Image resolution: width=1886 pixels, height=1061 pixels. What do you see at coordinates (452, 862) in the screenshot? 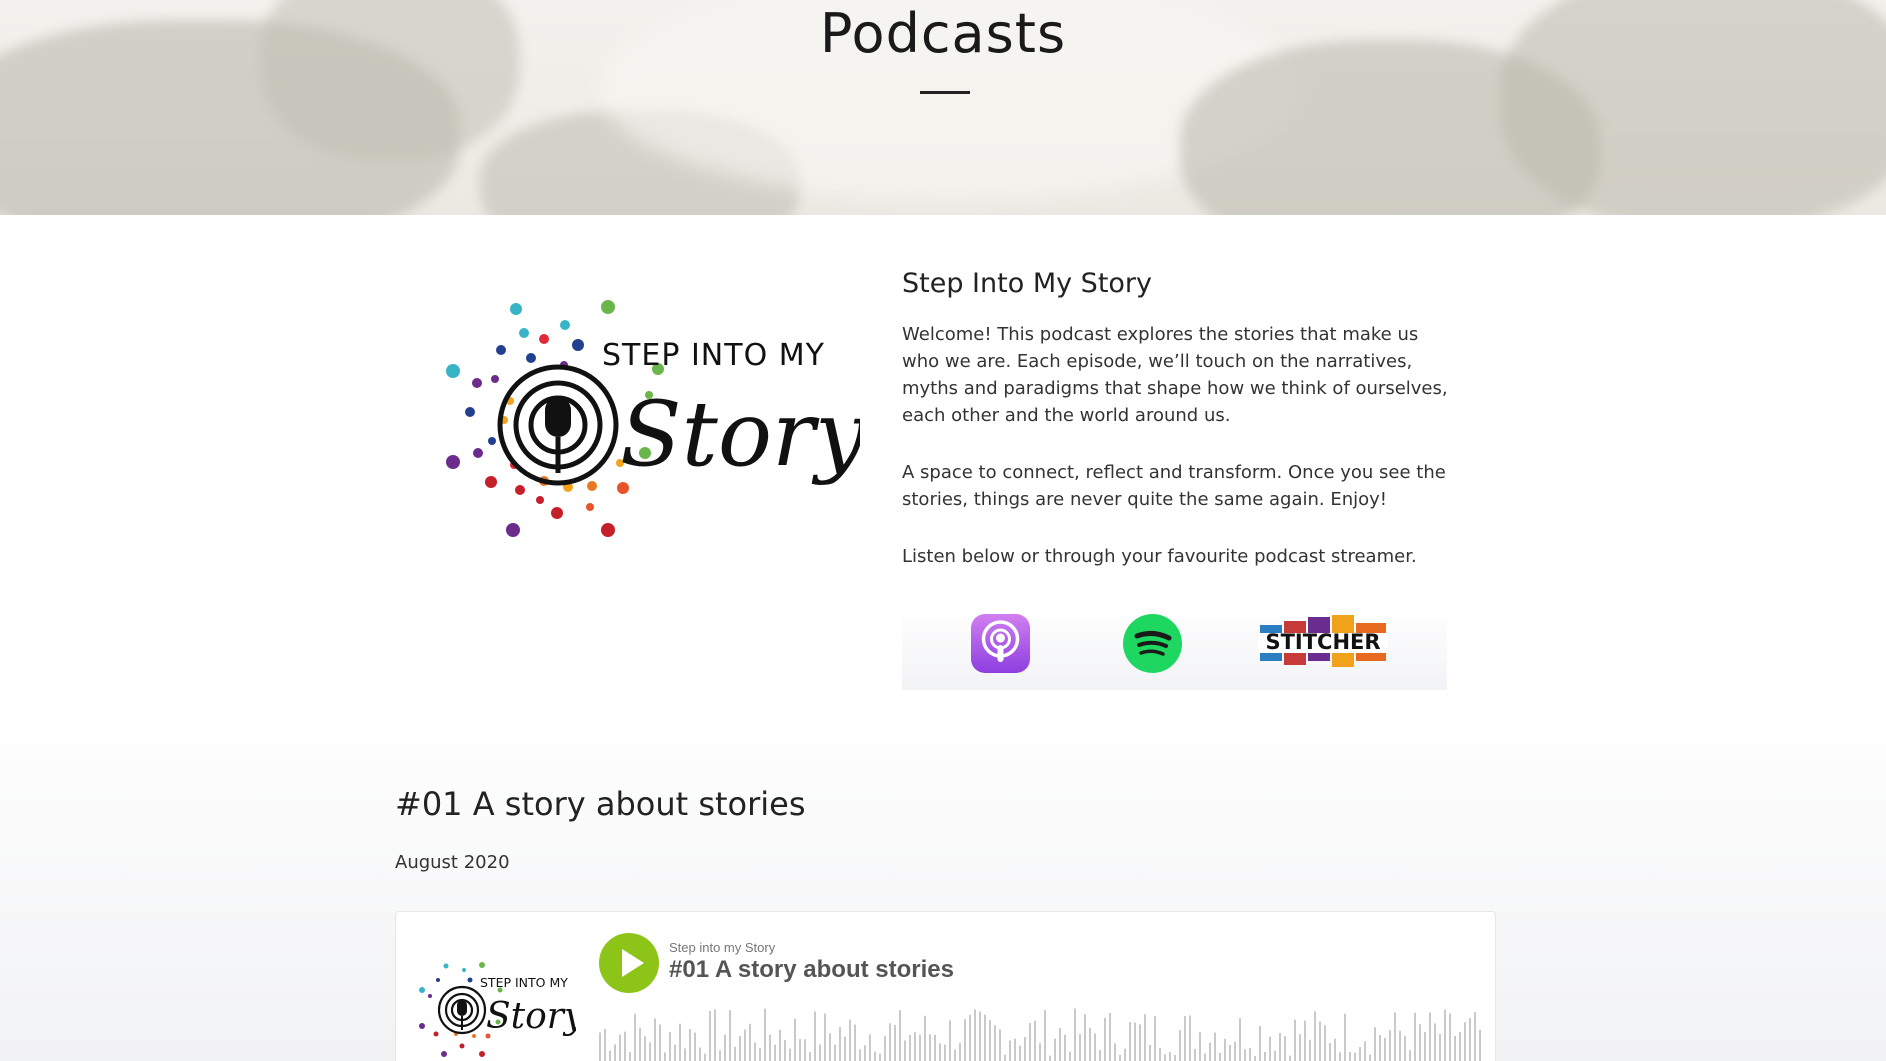
I see `episode-date: August 2020` at bounding box center [452, 862].